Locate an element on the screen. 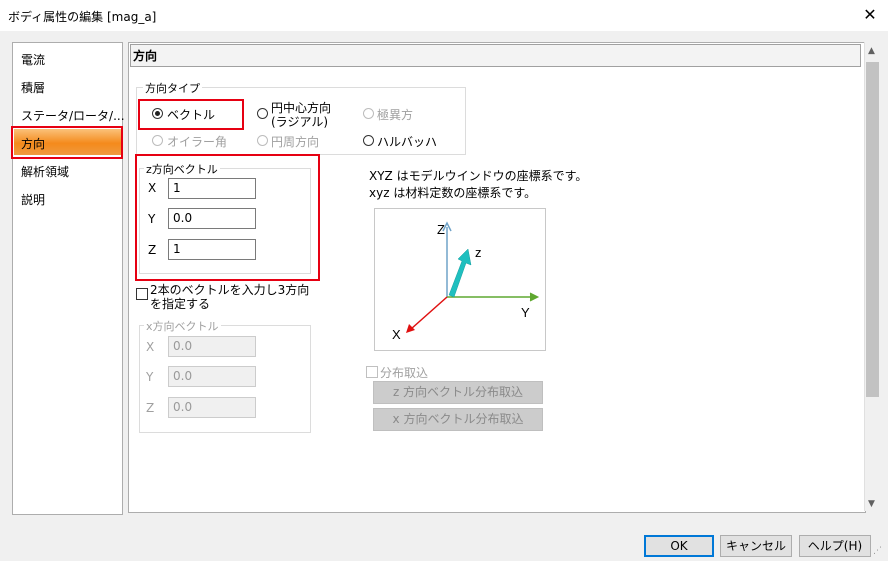  scroll-down-icon: ▼ is located at coordinates (871, 504).